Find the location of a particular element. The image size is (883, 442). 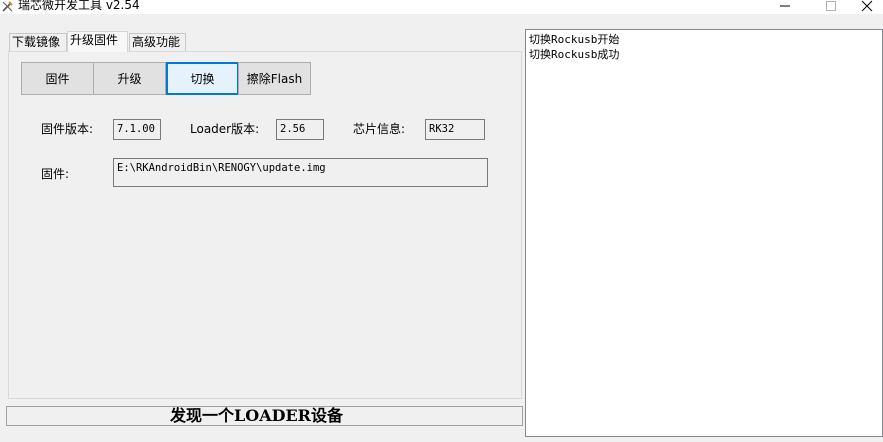

chip-info-label: 芯片信息: is located at coordinates (379, 129).